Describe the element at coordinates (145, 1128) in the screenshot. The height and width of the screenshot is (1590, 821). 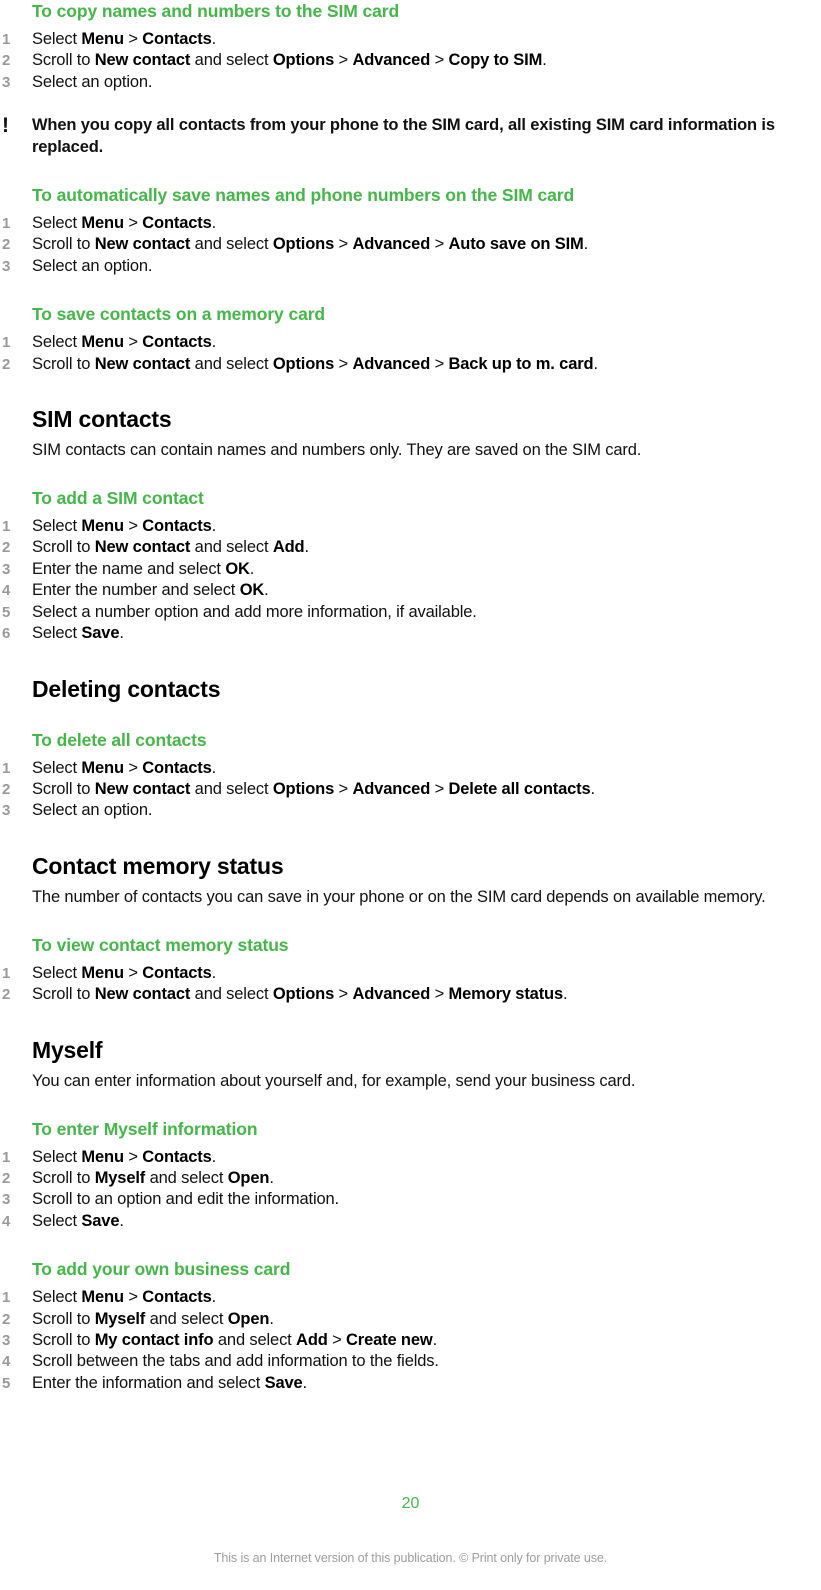
I see `procedure-heading: To enter Myself information` at that location.